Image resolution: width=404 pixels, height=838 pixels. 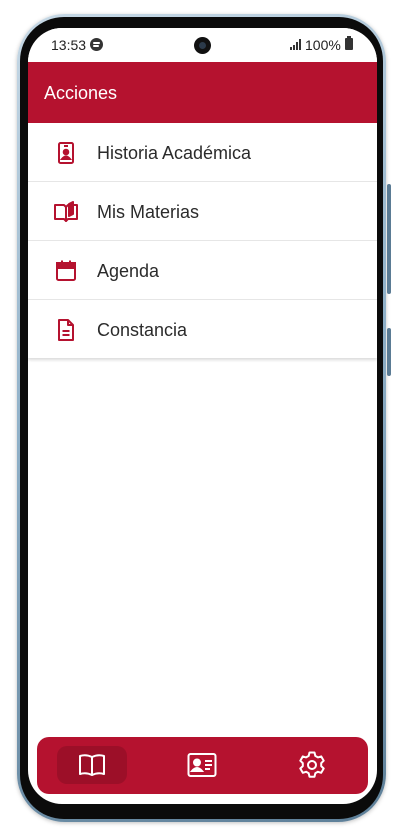 What do you see at coordinates (323, 45) in the screenshot?
I see `battery-level: 100%` at bounding box center [323, 45].